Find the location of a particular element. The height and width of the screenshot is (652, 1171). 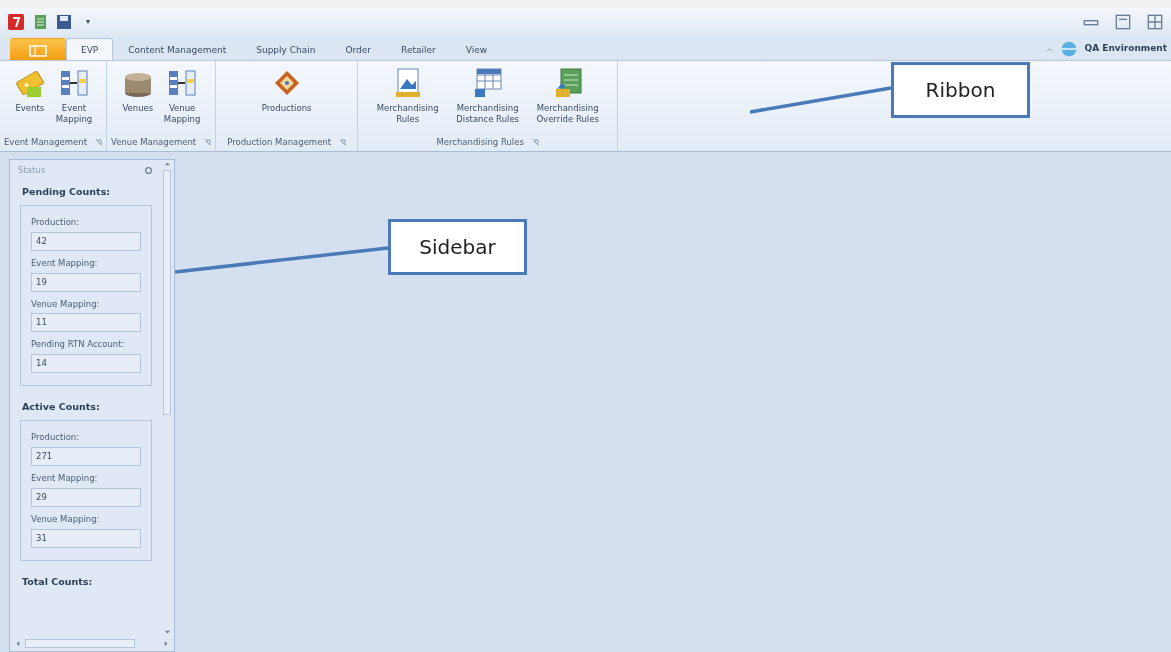

count-field: 42 is located at coordinates (86, 241).